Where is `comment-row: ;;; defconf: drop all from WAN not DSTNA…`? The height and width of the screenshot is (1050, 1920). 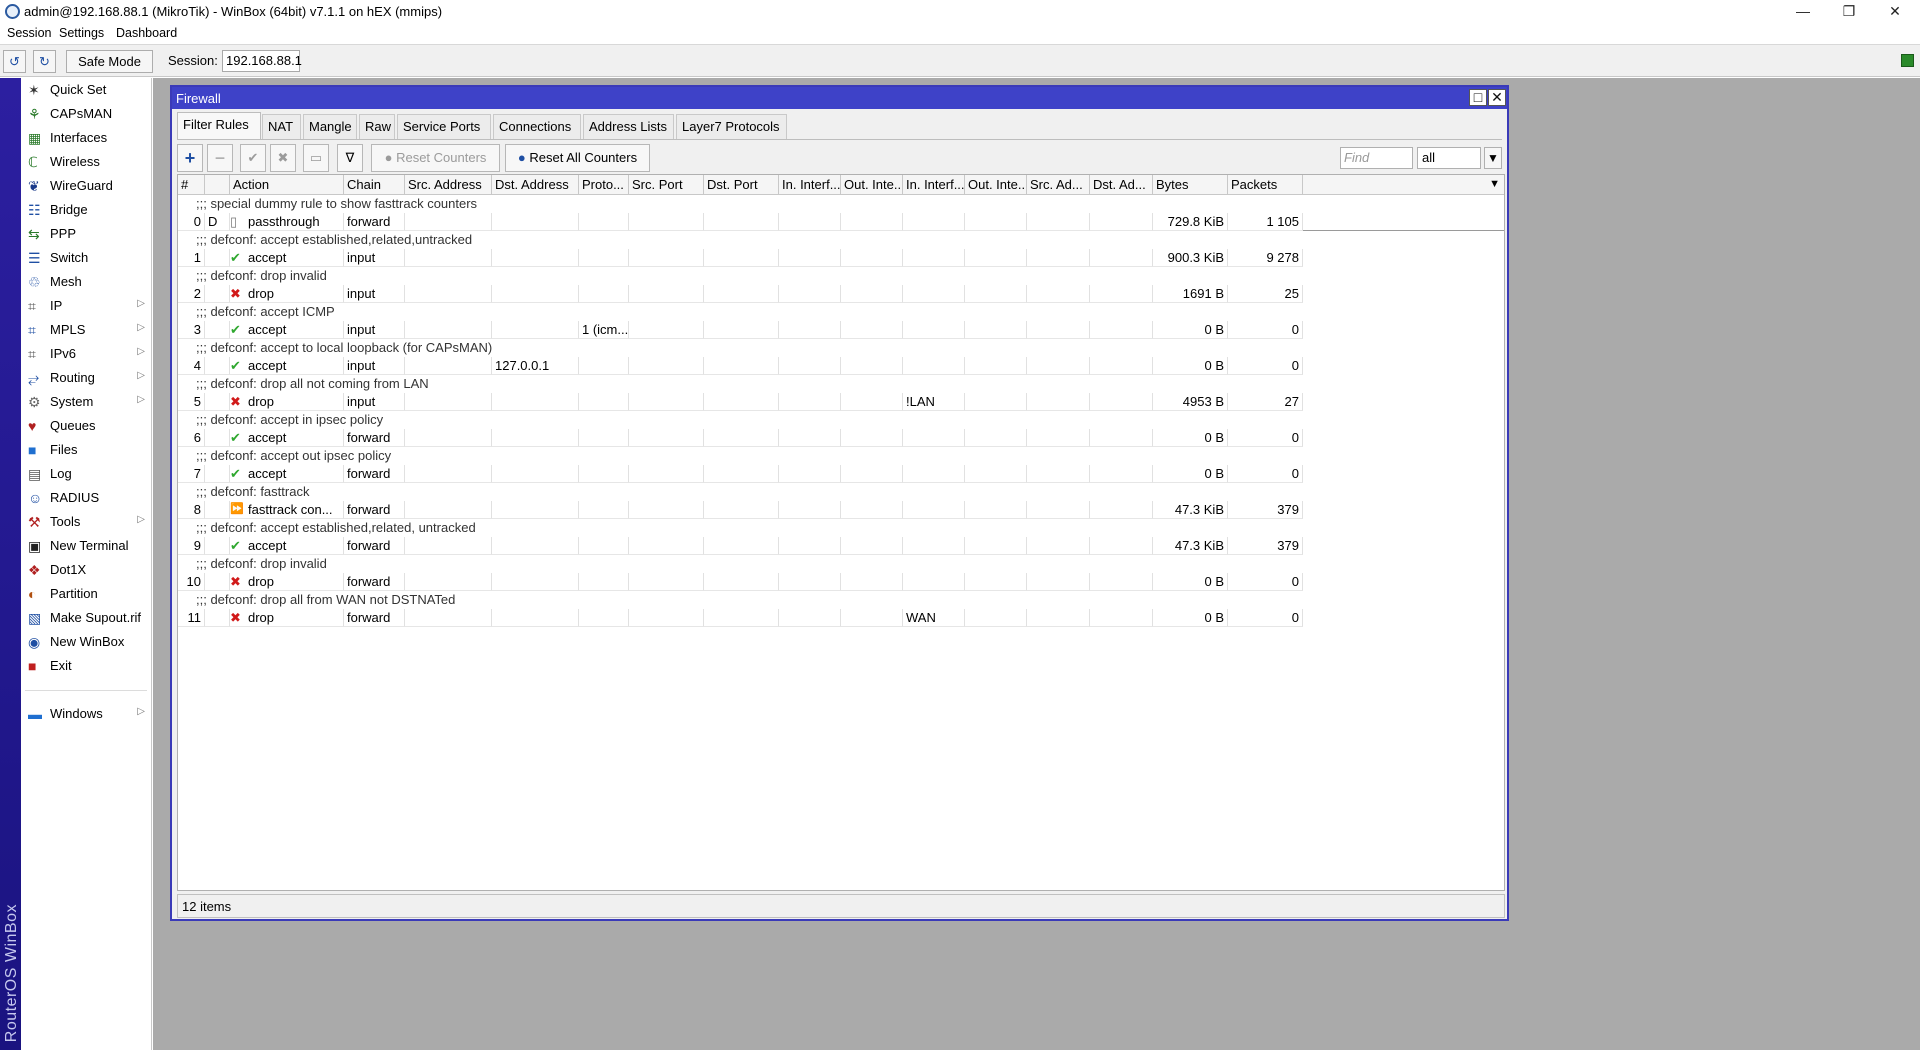 comment-row: ;;; defconf: drop all from WAN not DSTNA… is located at coordinates (841, 600).